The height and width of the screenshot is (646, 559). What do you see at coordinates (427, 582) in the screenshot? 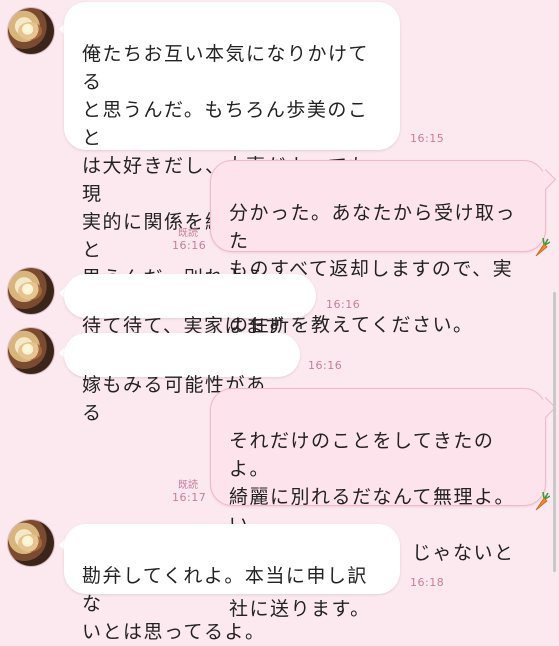
I see `message-time: 16:18` at bounding box center [427, 582].